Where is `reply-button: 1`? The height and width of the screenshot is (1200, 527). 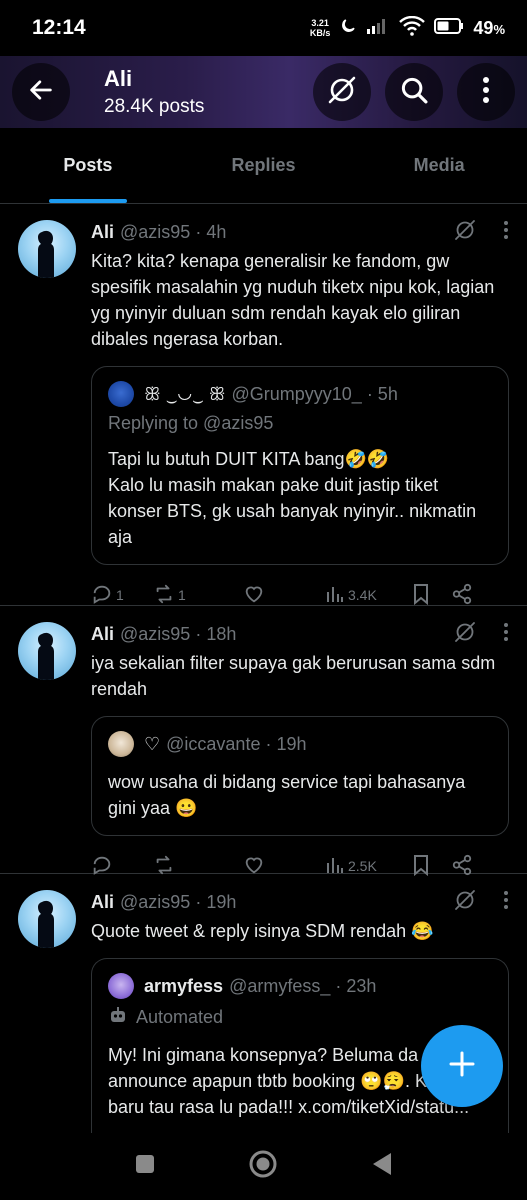 reply-button: 1 is located at coordinates (122, 595).